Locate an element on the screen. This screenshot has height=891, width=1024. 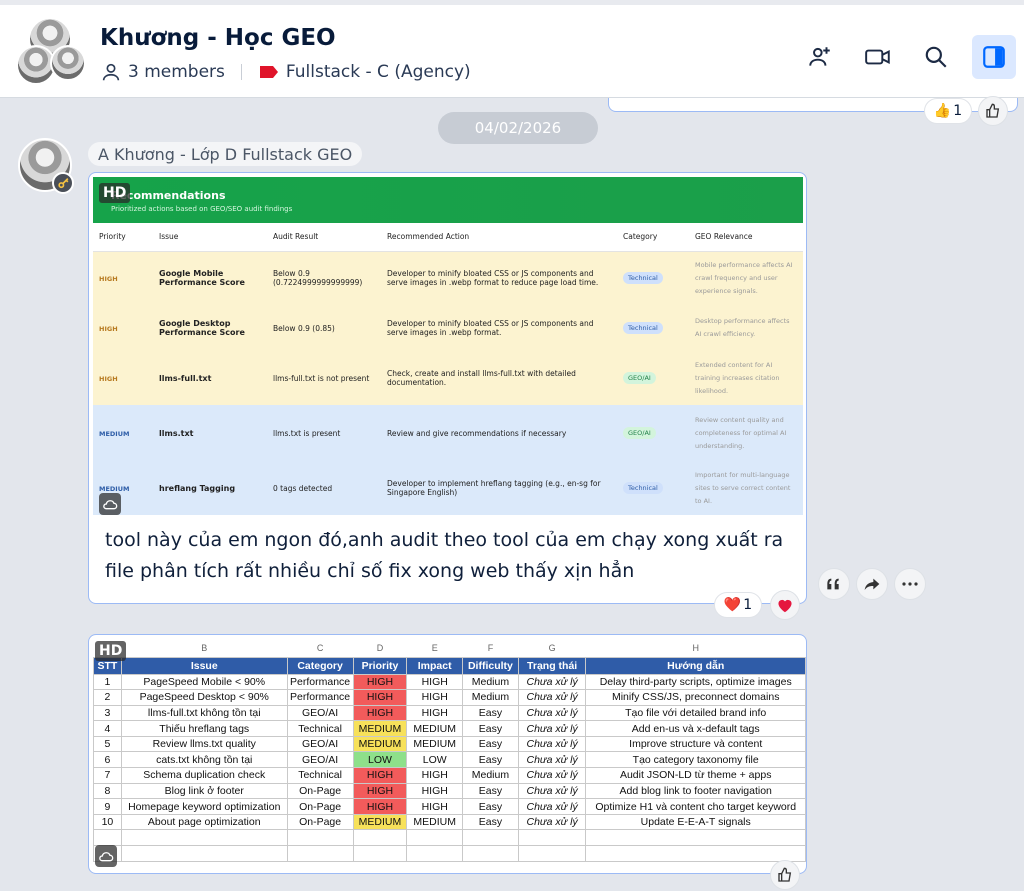
message-reaction-heart: ❤️ 1 is located at coordinates (738, 605).